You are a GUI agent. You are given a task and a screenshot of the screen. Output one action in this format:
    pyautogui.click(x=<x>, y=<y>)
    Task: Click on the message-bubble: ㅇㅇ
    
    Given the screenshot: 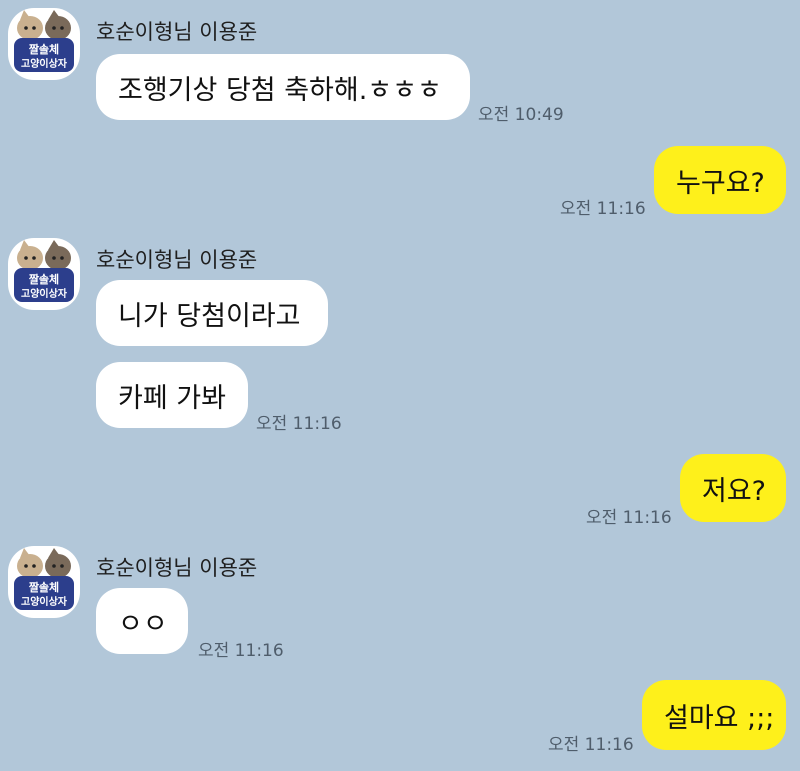 What is the action you would take?
    pyautogui.click(x=142, y=621)
    